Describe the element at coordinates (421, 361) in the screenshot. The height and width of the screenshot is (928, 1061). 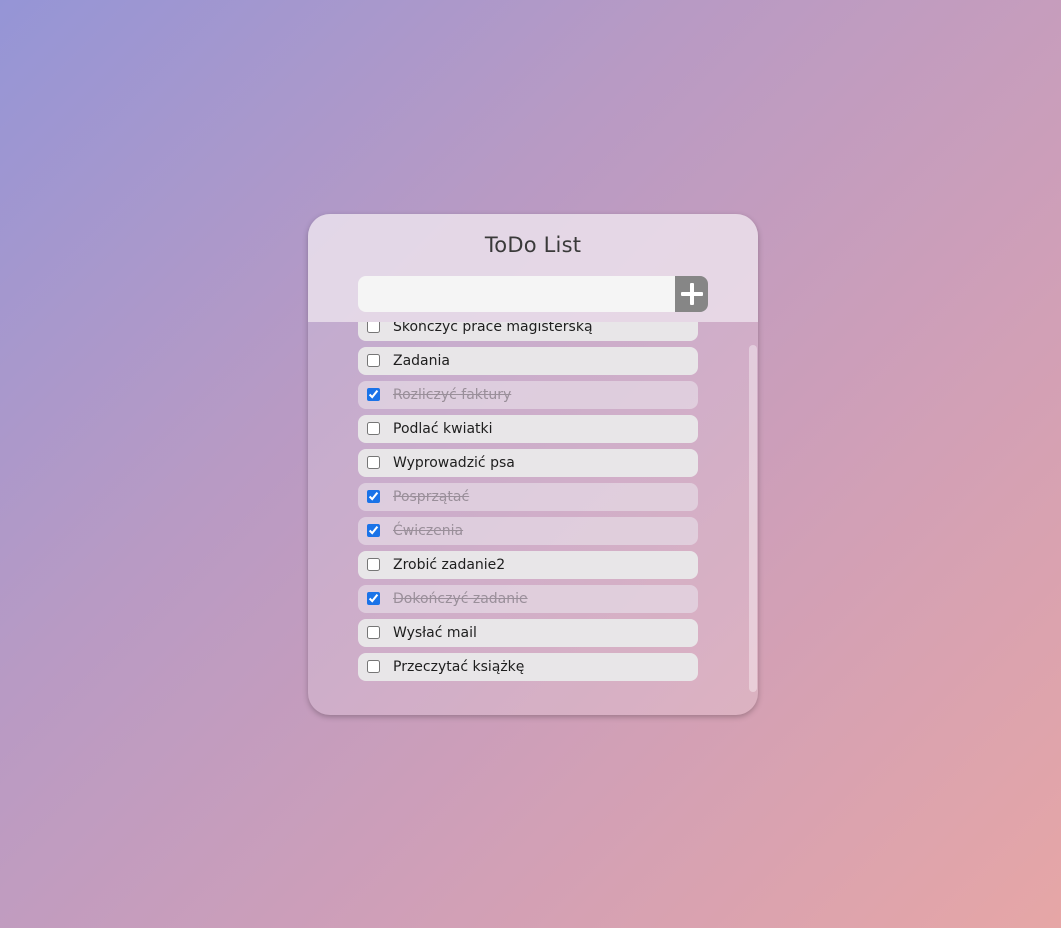
I see `task-label: Zadania` at that location.